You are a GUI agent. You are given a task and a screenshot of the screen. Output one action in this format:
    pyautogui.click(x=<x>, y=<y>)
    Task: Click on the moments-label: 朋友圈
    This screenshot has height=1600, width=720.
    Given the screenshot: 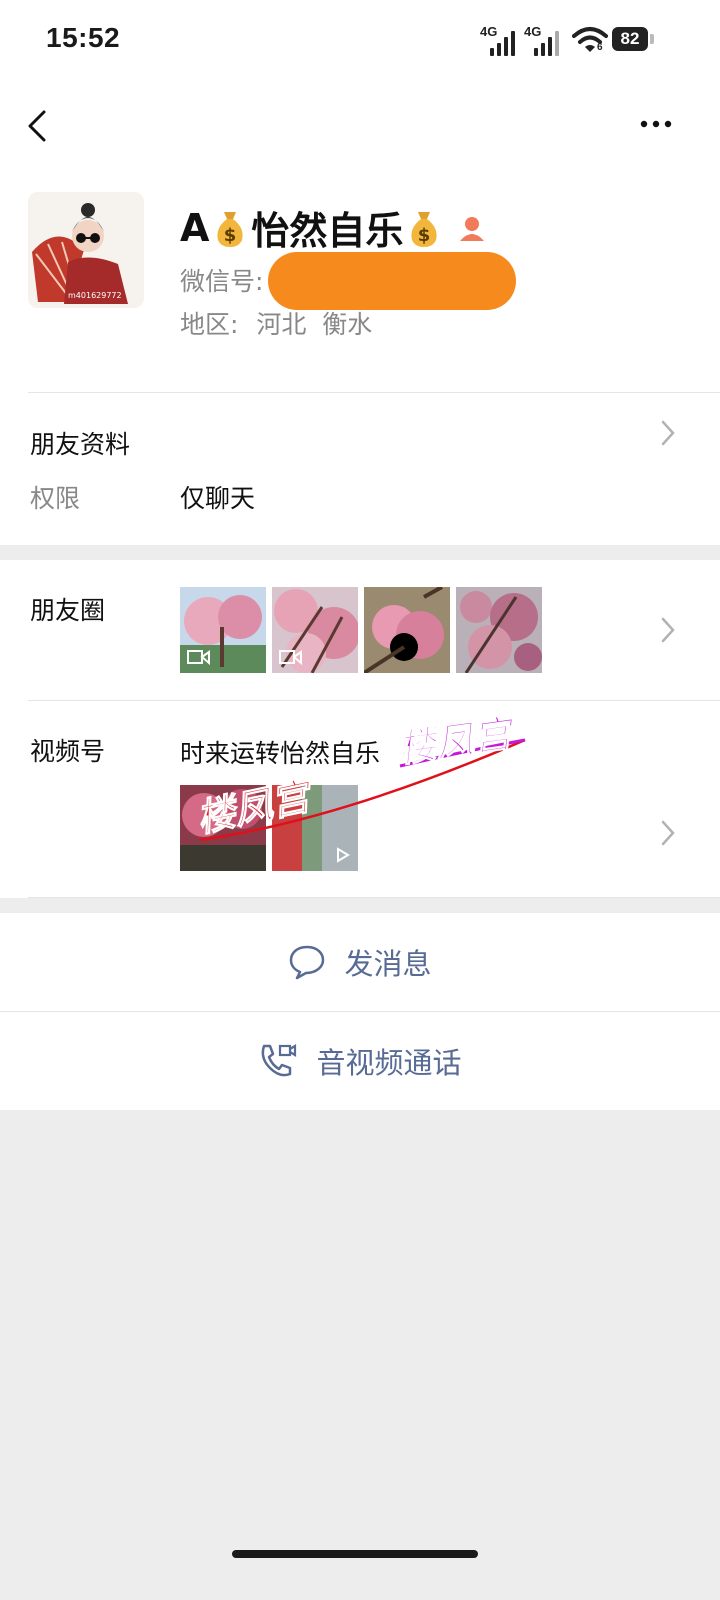 What is the action you would take?
    pyautogui.click(x=68, y=610)
    